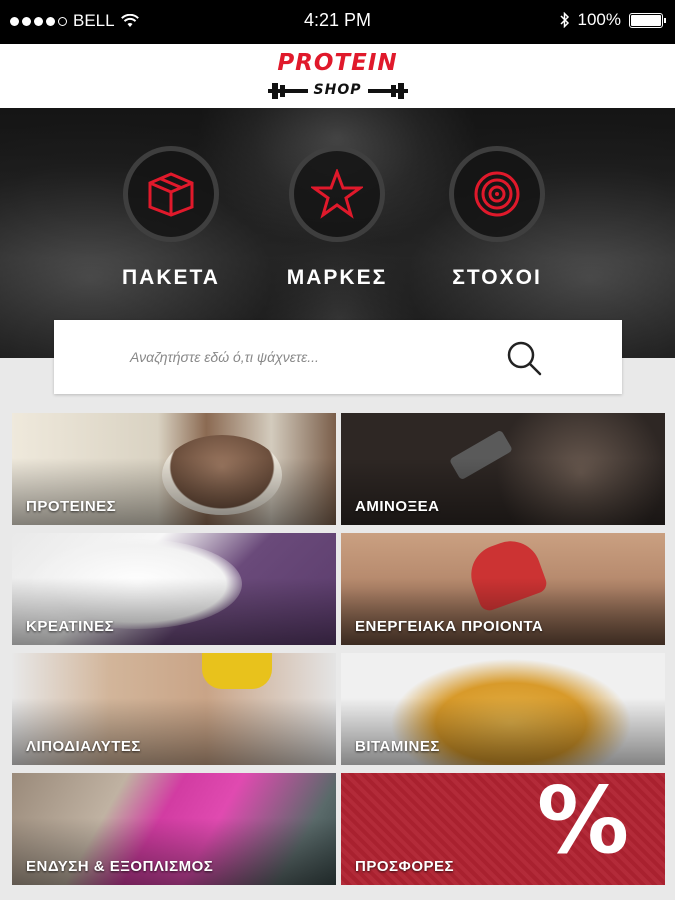  What do you see at coordinates (337, 22) in the screenshot?
I see `status-bar: BELL 4:21 PM 100%` at bounding box center [337, 22].